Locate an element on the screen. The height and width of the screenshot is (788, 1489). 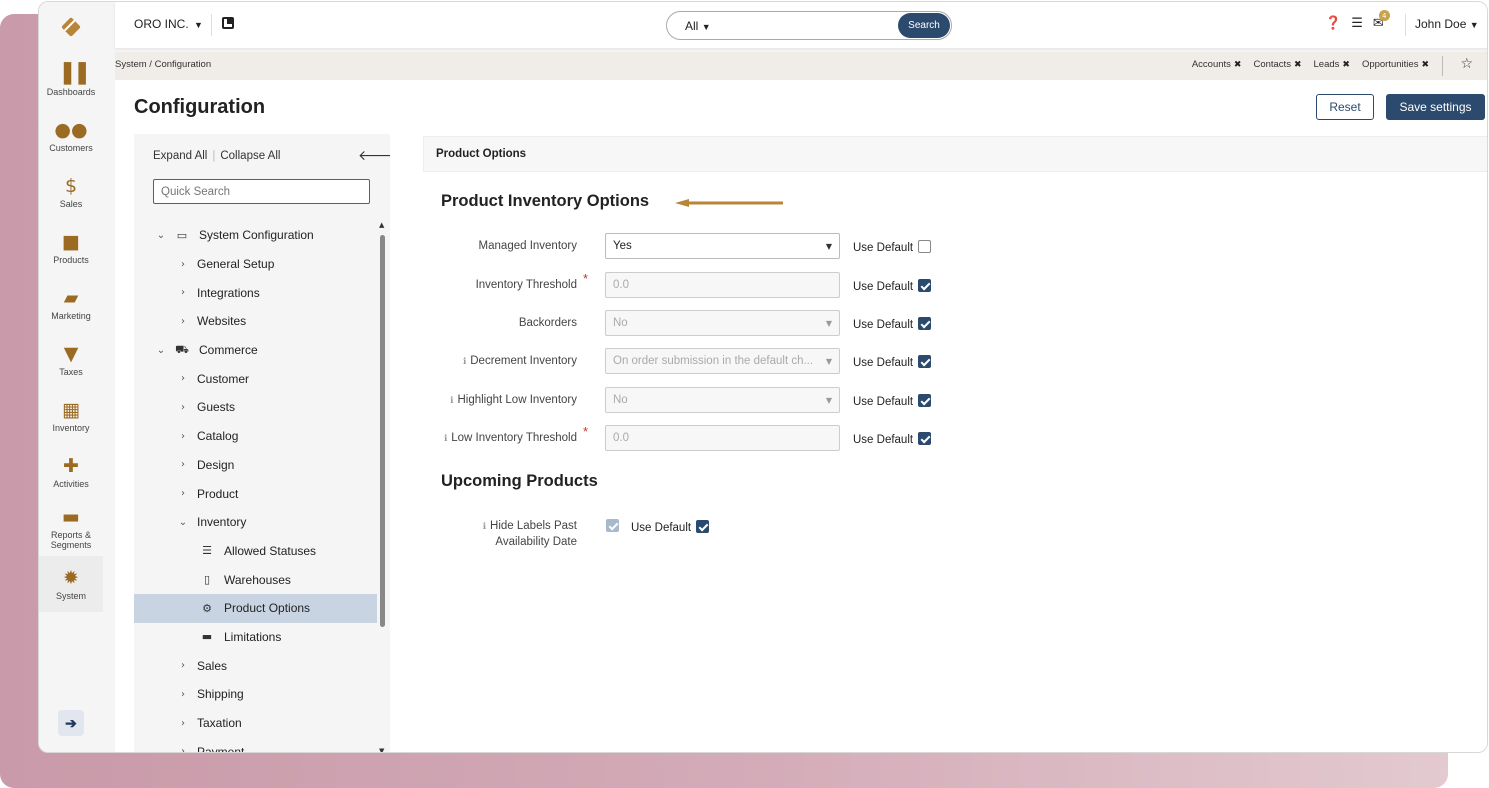
top-right-icons: ❓ ☰ ✉ 4 is located at coordinates (1357, 20).